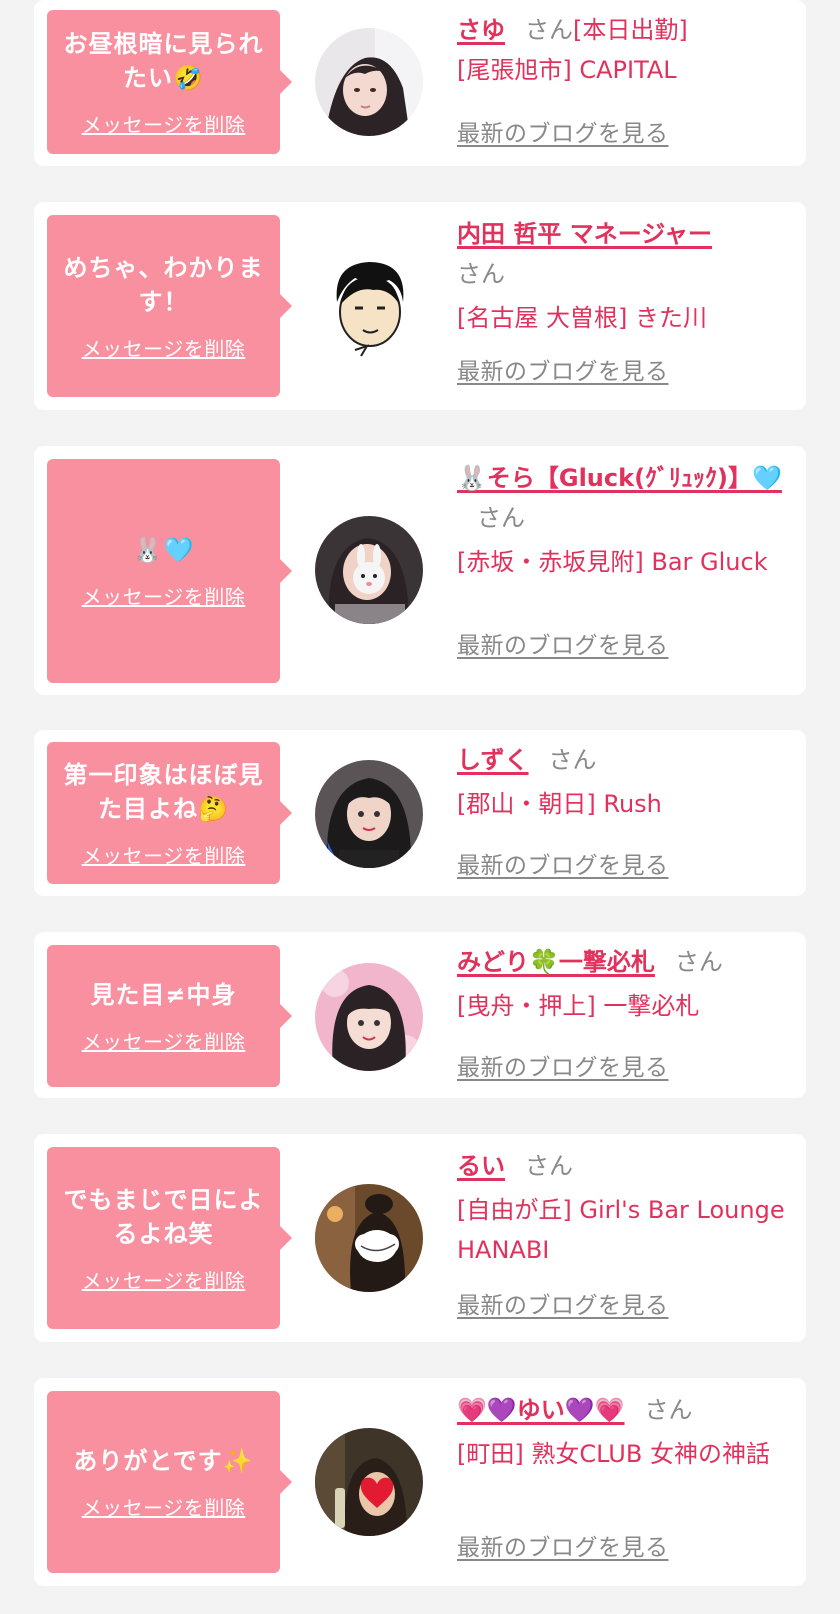  I want to click on shop-info: [自由が丘] Girl's Bar Lounge HANABI, so click(621, 1230).